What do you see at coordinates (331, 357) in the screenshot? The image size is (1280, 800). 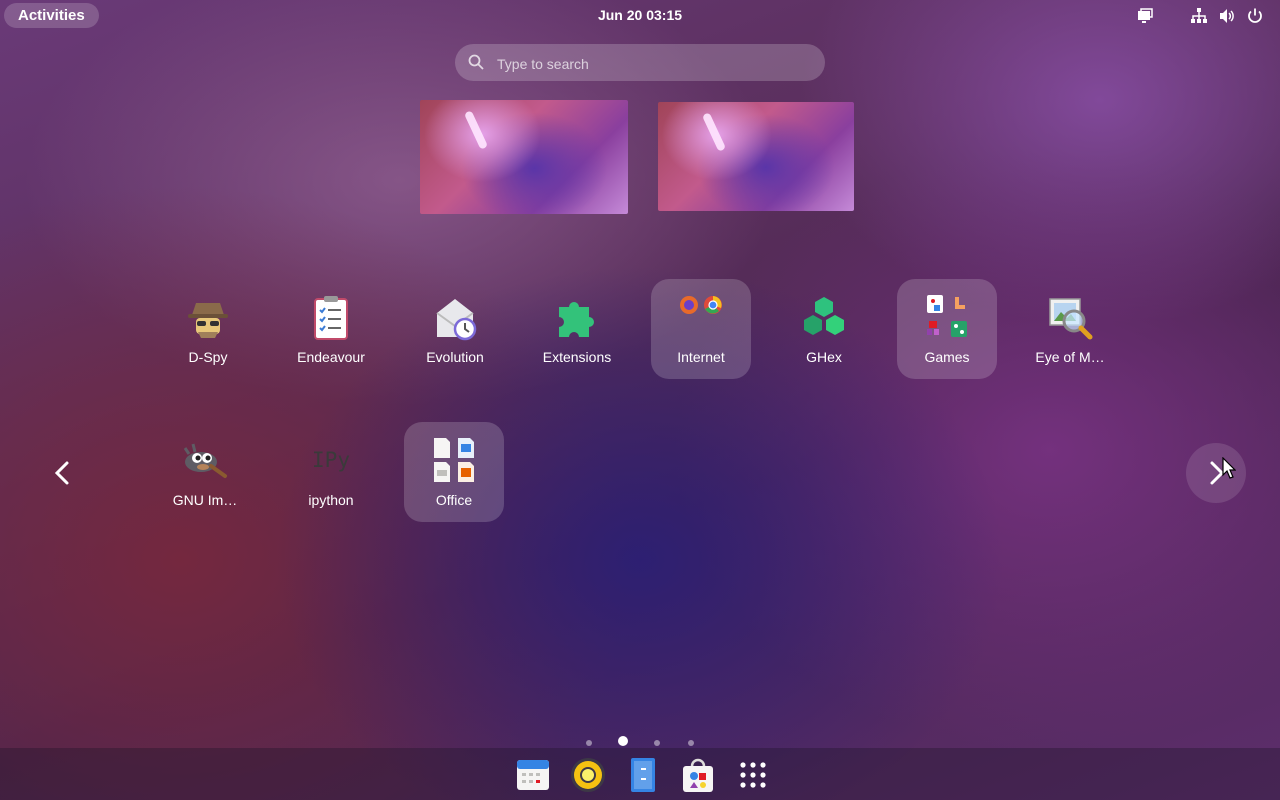 I see `app-label: Endeavour` at bounding box center [331, 357].